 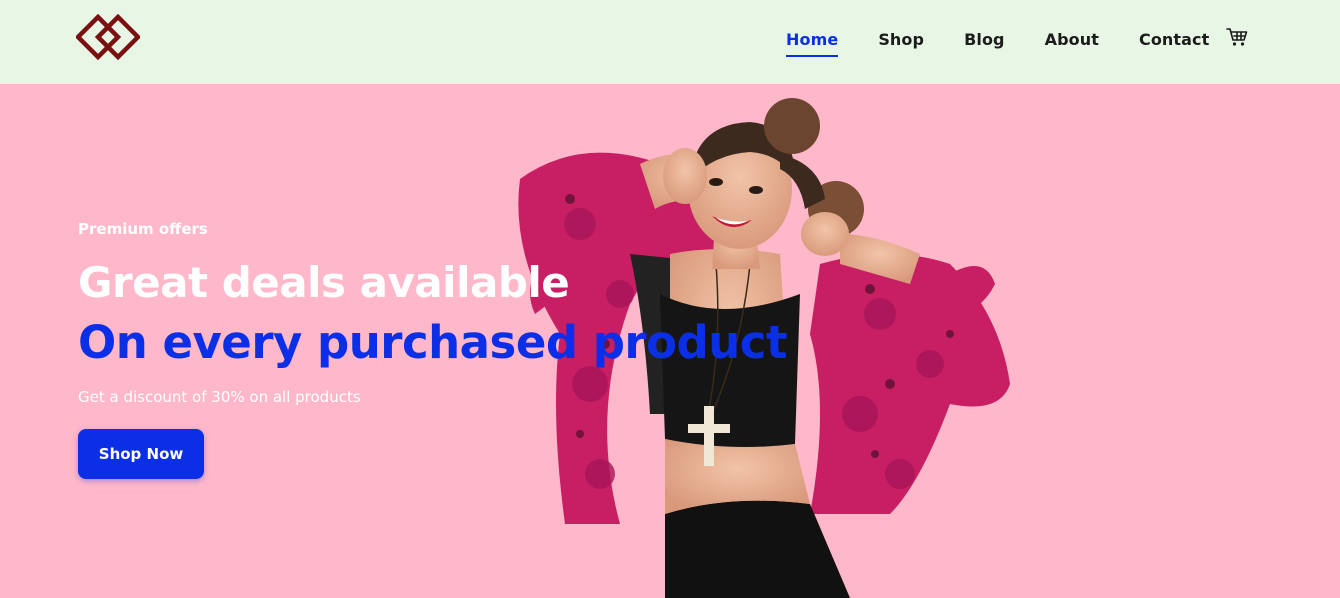 I want to click on hero-eyebrow: Premium offers, so click(x=143, y=229).